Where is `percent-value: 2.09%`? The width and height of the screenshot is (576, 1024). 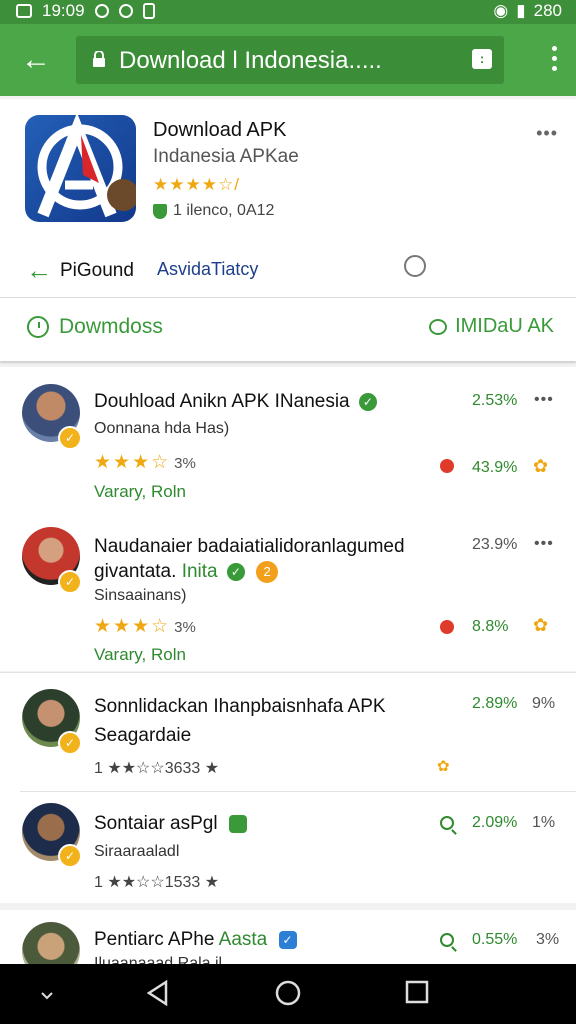 percent-value: 2.09% is located at coordinates (495, 822).